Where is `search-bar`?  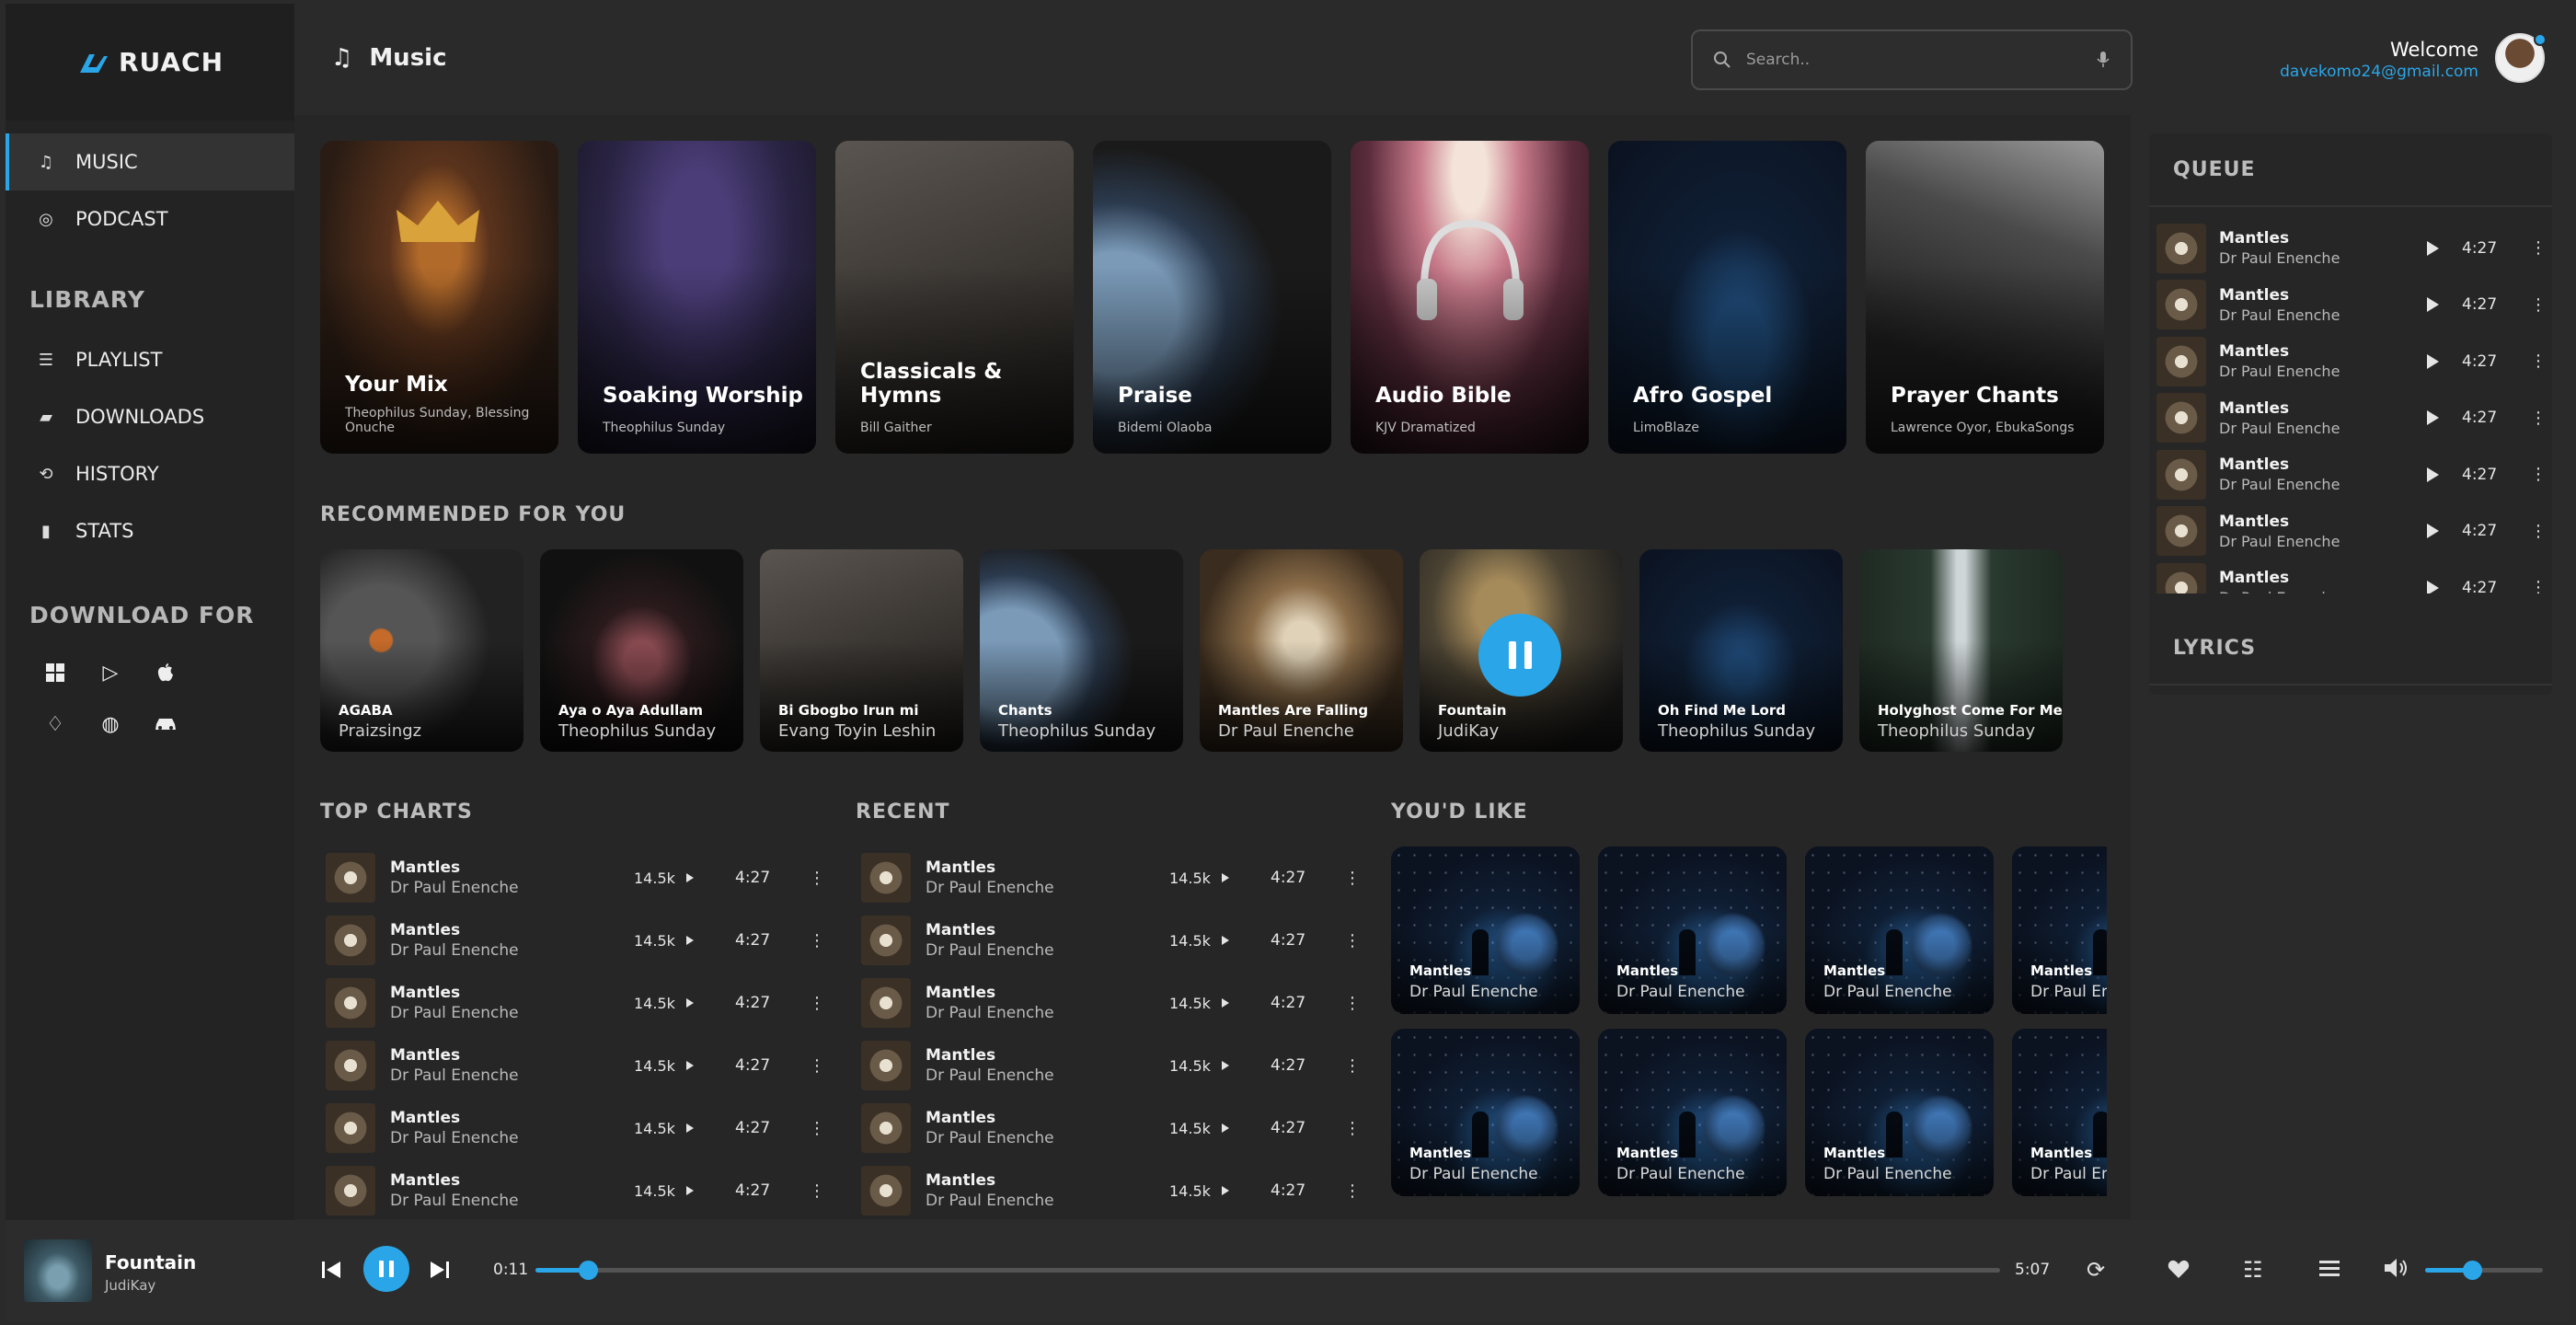 search-bar is located at coordinates (1912, 59).